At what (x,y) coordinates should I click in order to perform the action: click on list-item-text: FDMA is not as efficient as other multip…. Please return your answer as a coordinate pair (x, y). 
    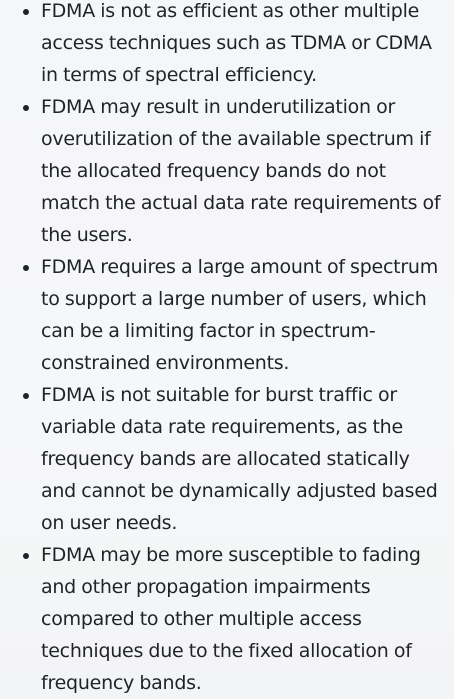
    Looking at the image, I should click on (236, 43).